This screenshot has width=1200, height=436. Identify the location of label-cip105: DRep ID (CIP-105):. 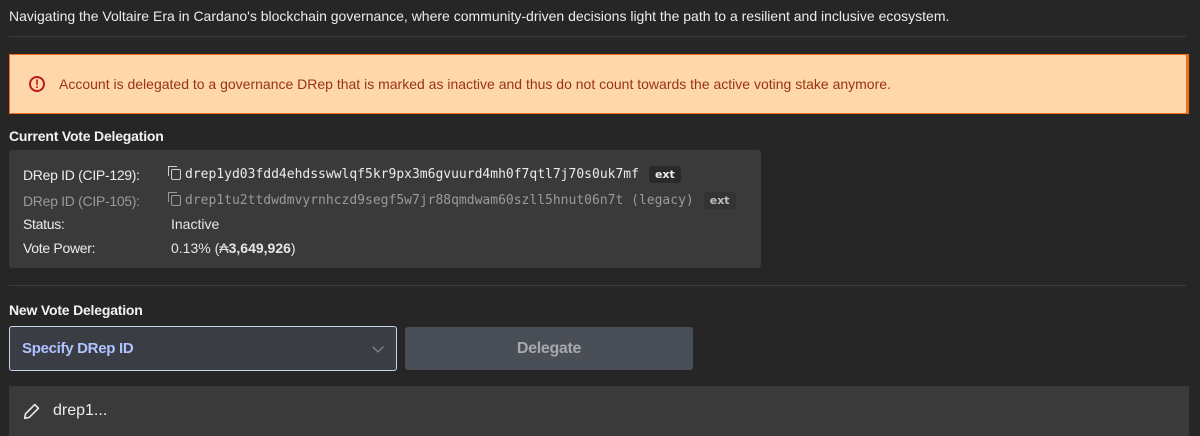
(81, 200).